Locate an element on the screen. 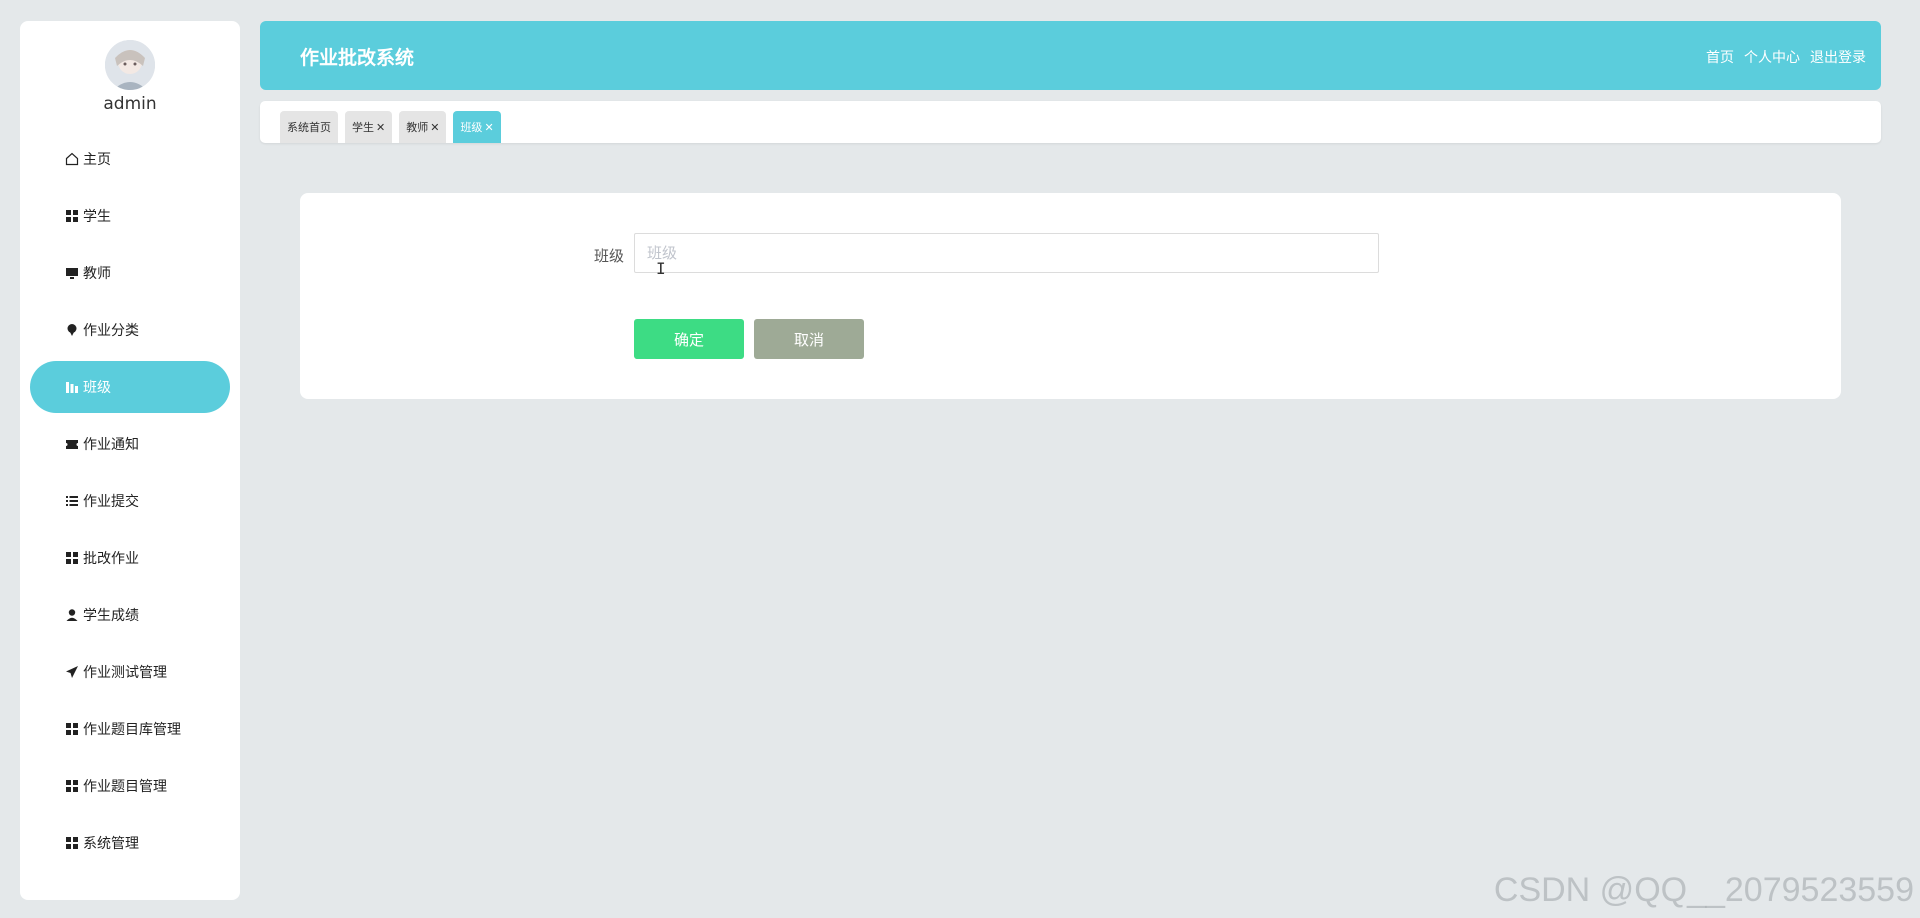  sidebar-item-question-management: 作业题目管理 is located at coordinates (130, 786).